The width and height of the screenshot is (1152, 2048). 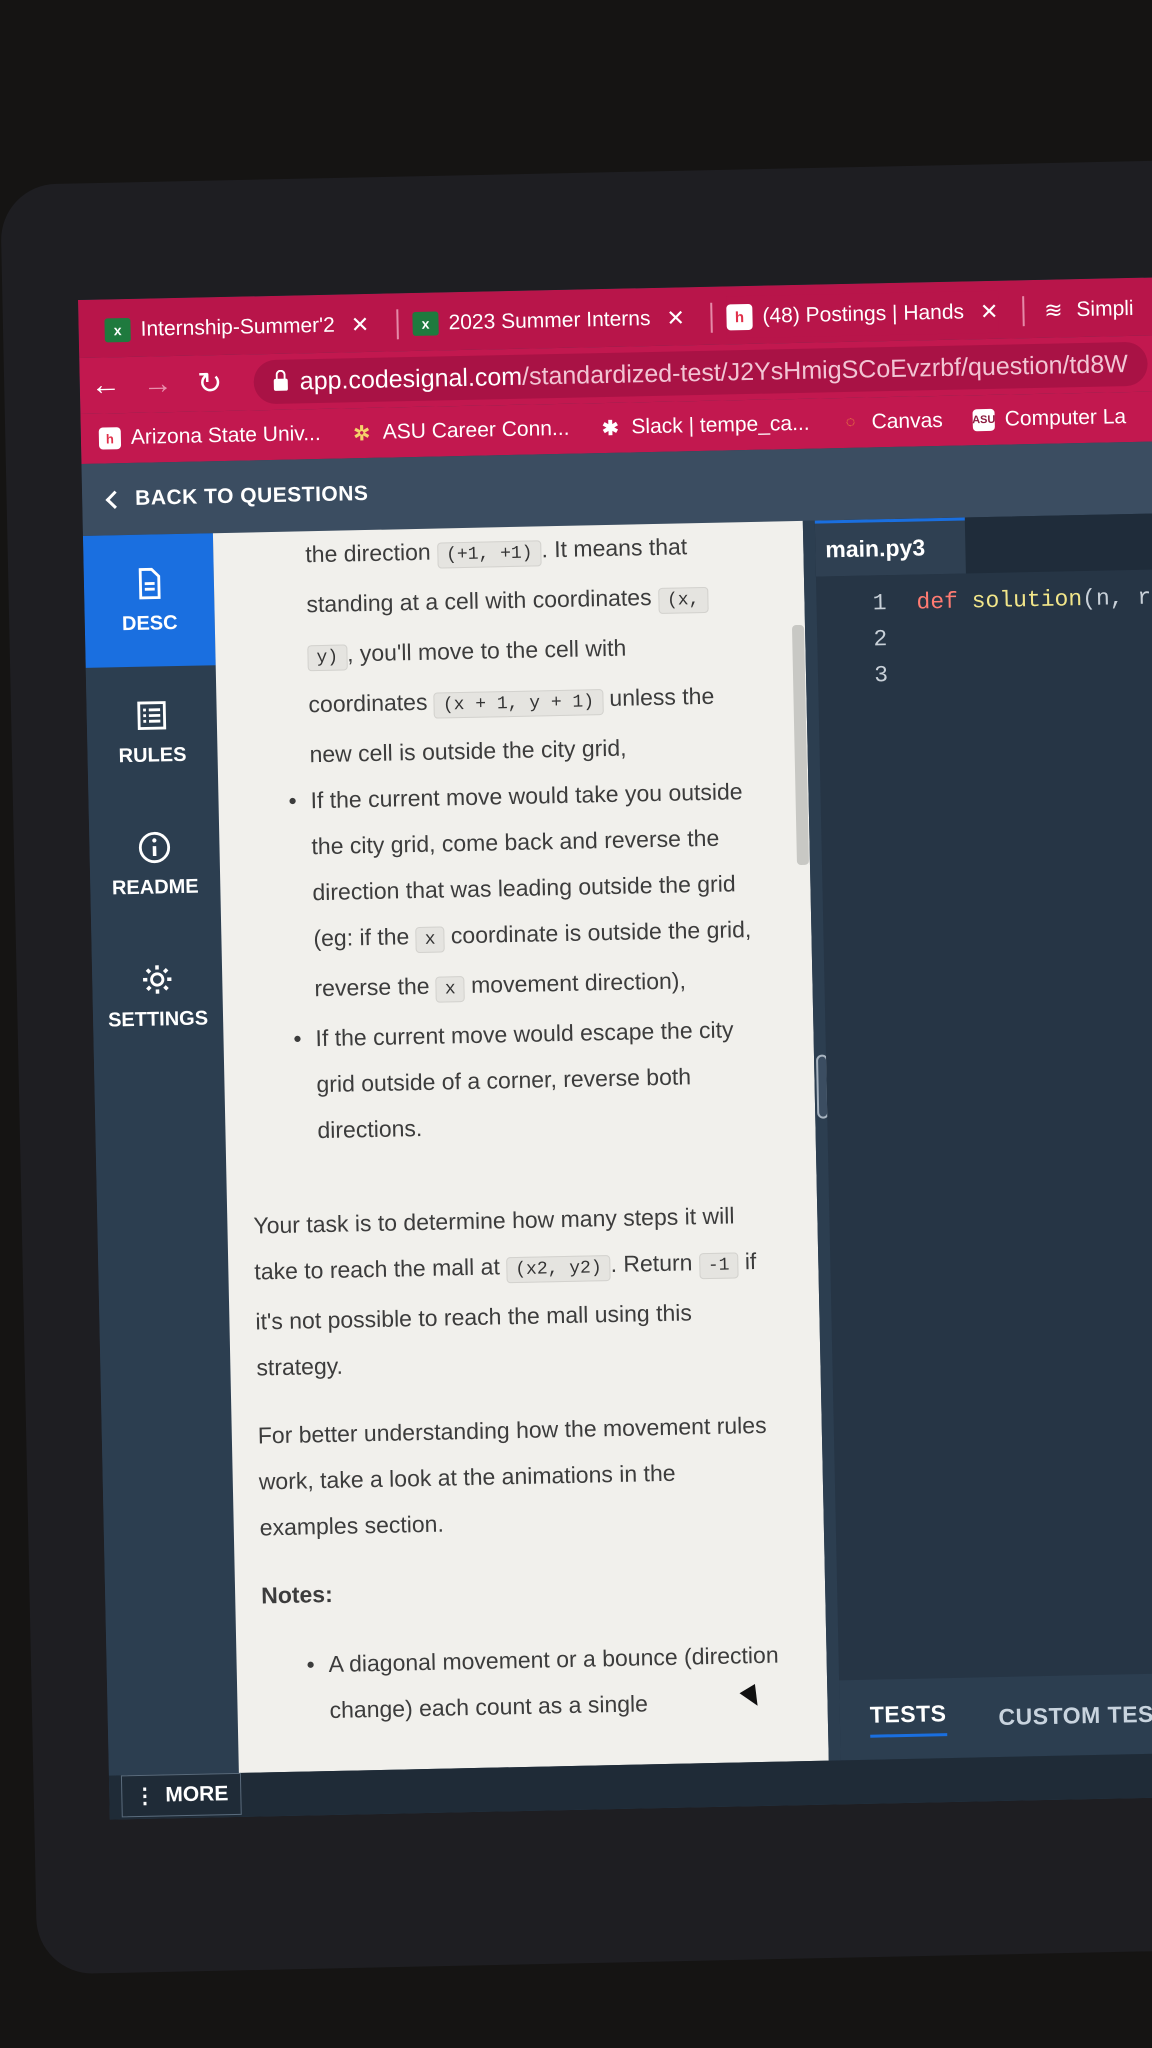 What do you see at coordinates (149, 600) in the screenshot?
I see `sidebar-item-desc: DESC` at bounding box center [149, 600].